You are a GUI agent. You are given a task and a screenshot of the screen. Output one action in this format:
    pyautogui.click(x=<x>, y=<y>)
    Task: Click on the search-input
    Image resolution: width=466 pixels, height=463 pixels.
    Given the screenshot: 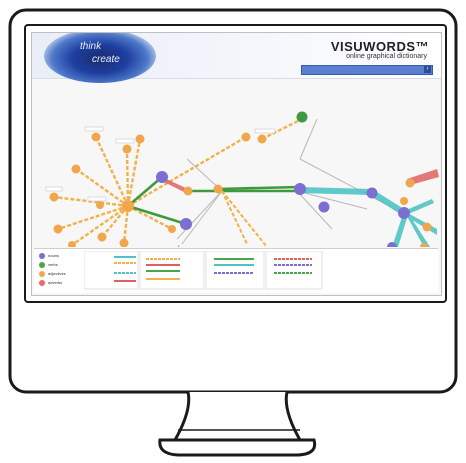 What is the action you would take?
    pyautogui.click(x=367, y=70)
    